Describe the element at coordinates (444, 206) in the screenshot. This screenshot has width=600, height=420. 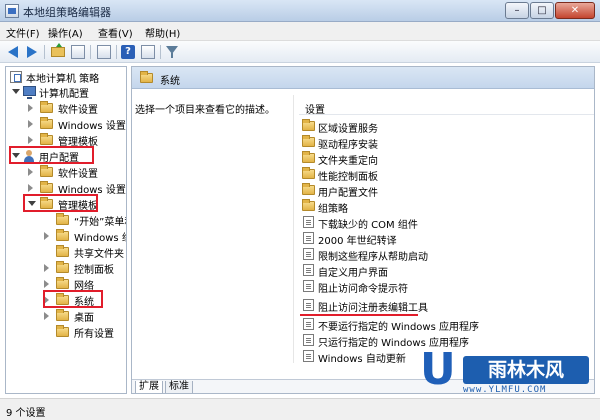
I see `list-item-folder: 组策略` at that location.